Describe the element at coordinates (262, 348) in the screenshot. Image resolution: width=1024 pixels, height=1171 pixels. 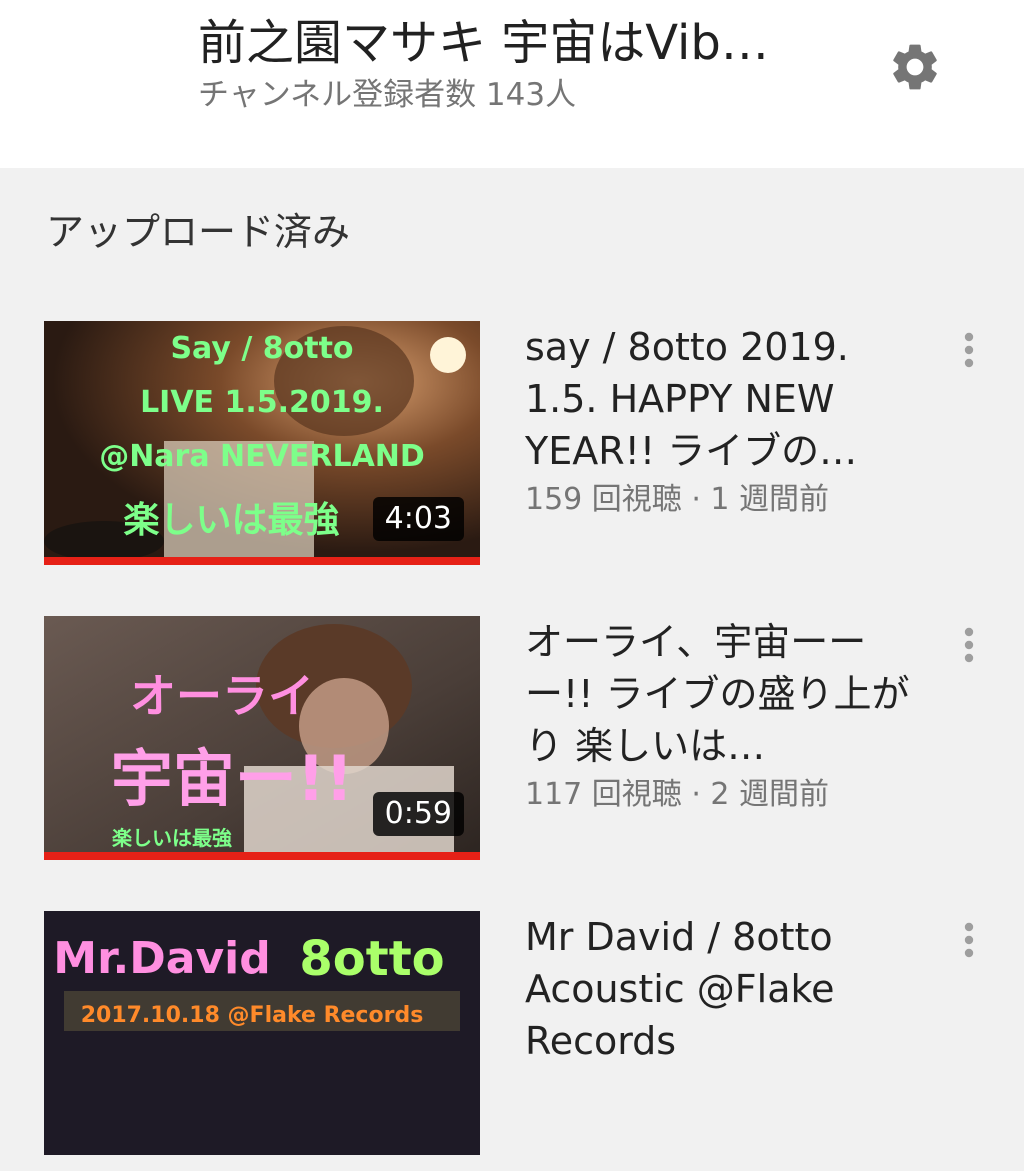
I see `thumbnail-caption: Say / 8otto` at that location.